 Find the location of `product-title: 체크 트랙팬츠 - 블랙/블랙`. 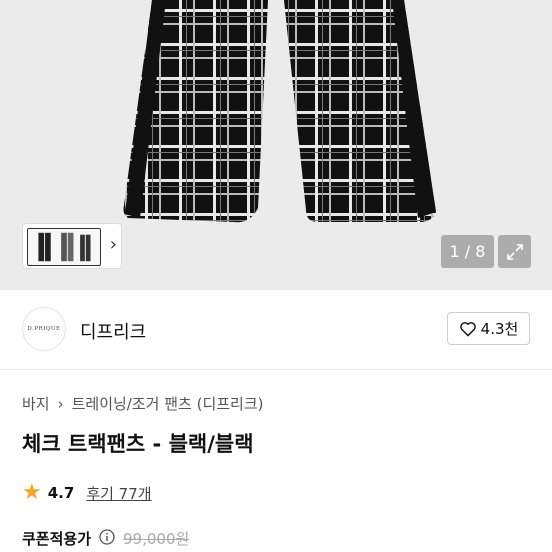

product-title: 체크 트랙팬츠 - 블랙/블랙 is located at coordinates (138, 444).